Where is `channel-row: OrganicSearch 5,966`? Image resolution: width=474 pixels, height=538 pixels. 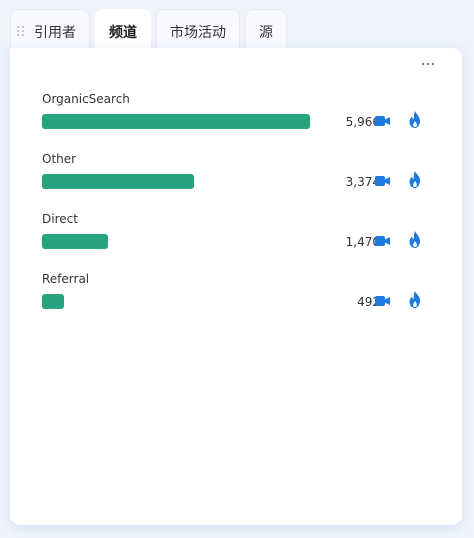
channel-row: OrganicSearch 5,966 is located at coordinates (242, 122).